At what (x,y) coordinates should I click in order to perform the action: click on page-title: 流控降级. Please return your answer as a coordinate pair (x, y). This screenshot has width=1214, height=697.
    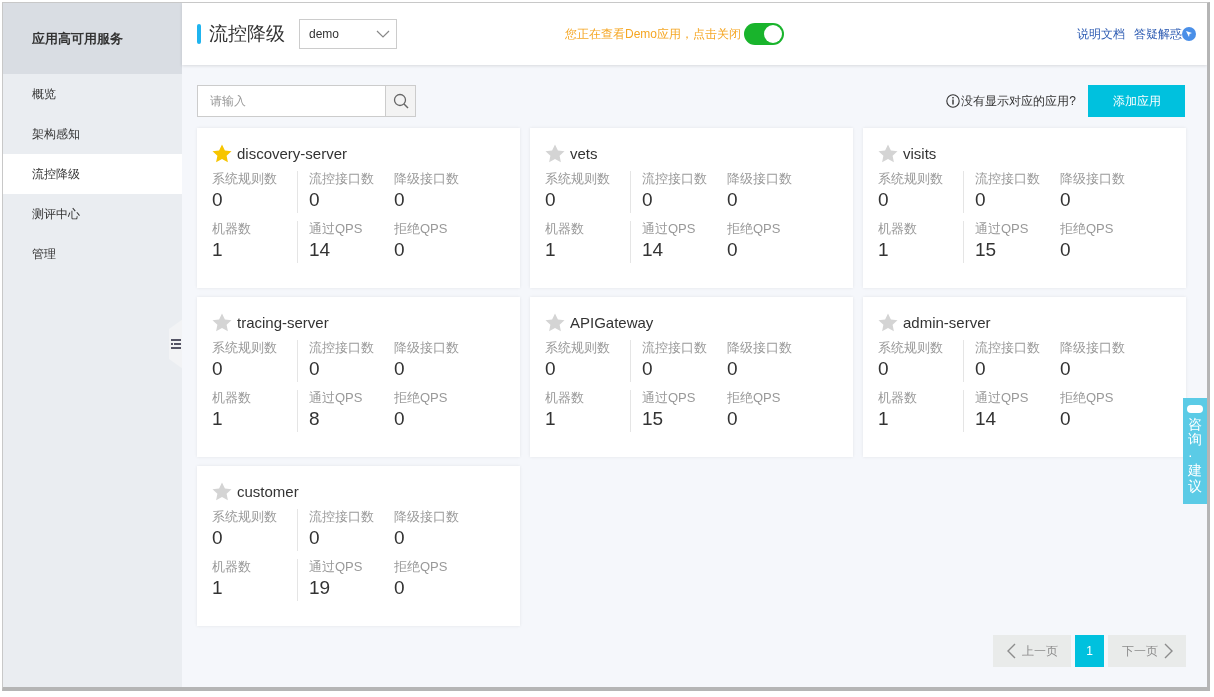
    Looking at the image, I should click on (247, 34).